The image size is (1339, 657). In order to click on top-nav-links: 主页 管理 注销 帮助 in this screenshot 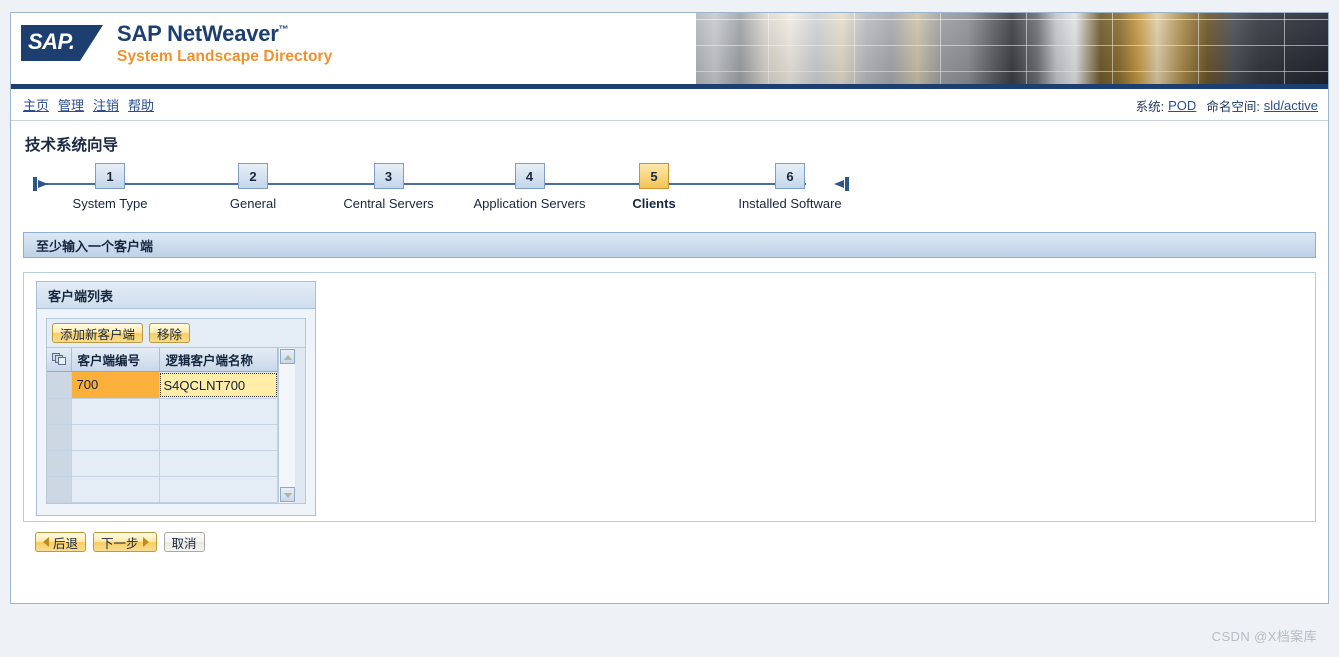, I will do `click(82, 104)`.